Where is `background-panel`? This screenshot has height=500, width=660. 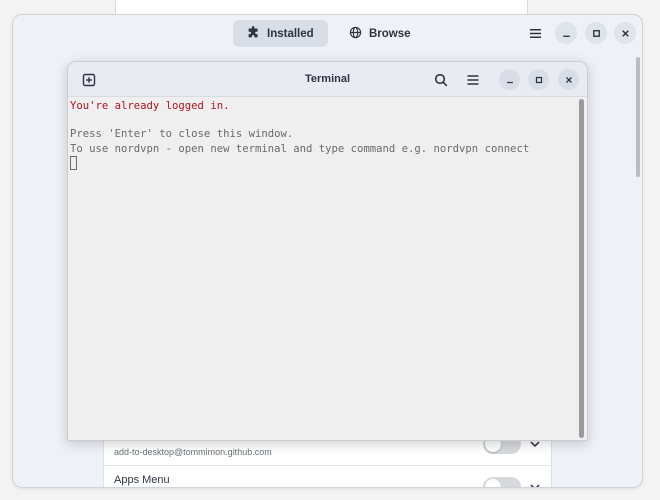
background-panel is located at coordinates (321, 7).